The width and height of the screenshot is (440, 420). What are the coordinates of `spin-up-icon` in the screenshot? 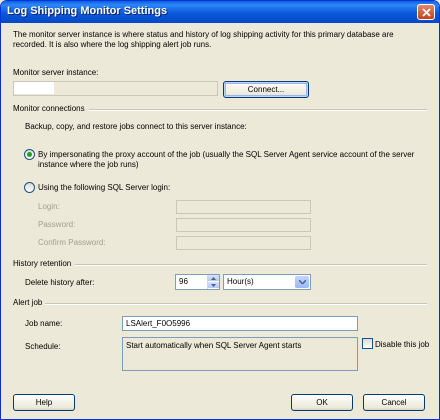 It's located at (213, 278).